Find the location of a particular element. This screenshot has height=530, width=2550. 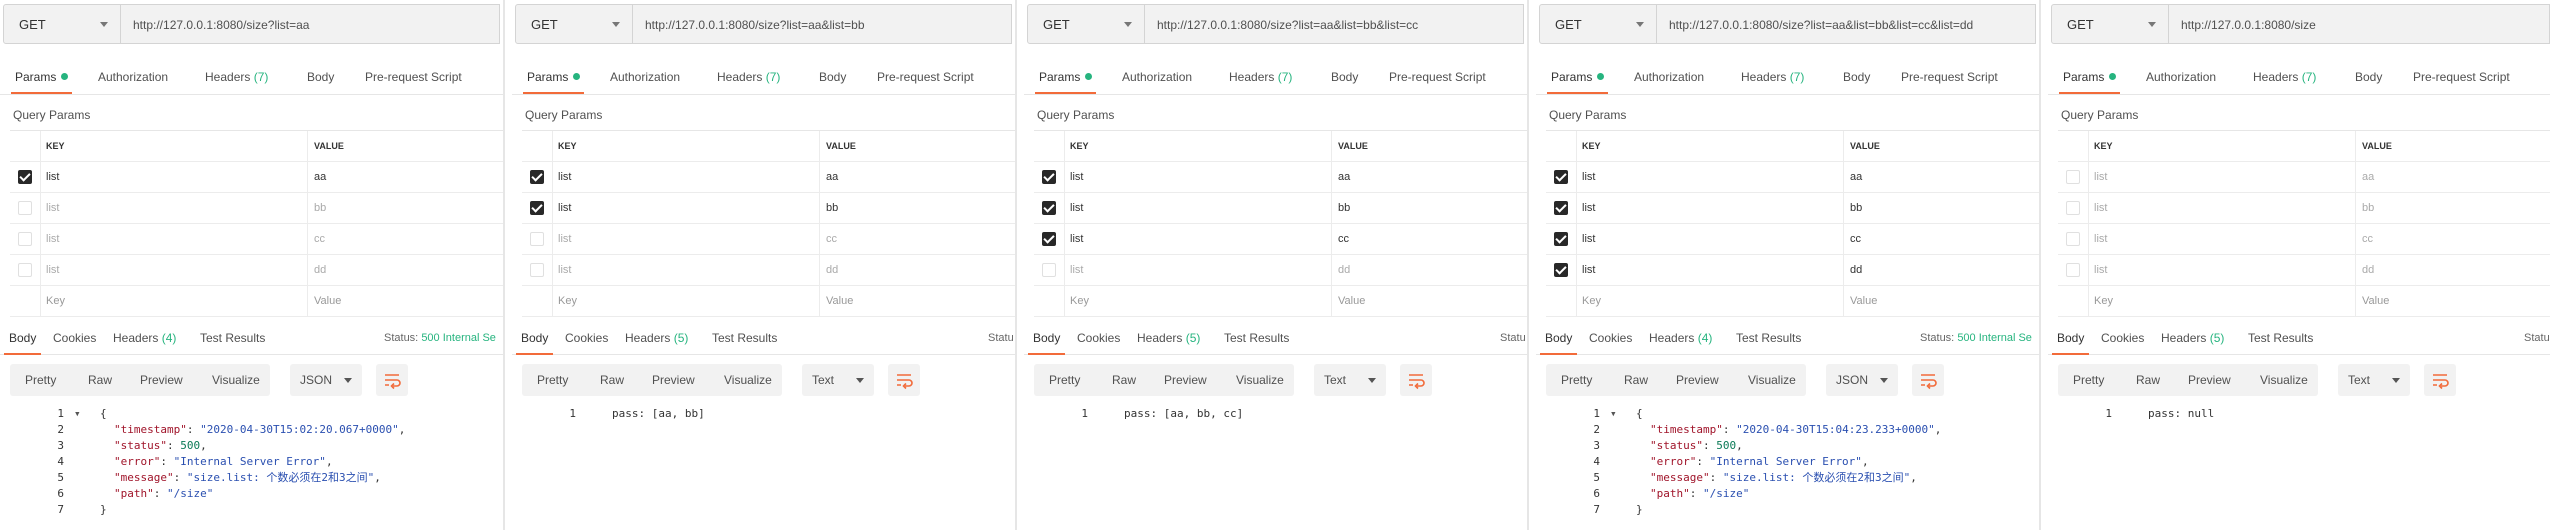

url-input: http://127.0.0.1:8080/size is located at coordinates (2359, 24).